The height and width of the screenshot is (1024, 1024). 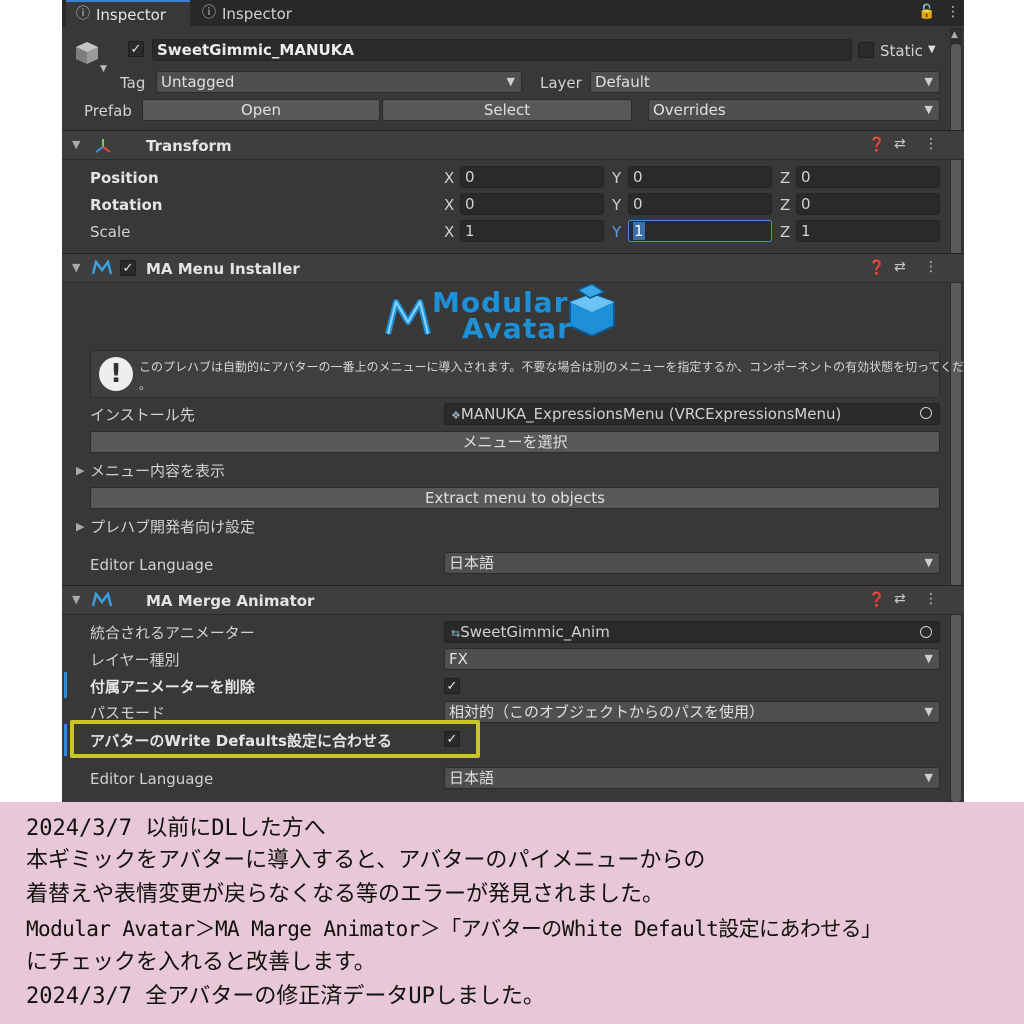 I want to click on animator-asset-icon: ⇆, so click(x=456, y=633).